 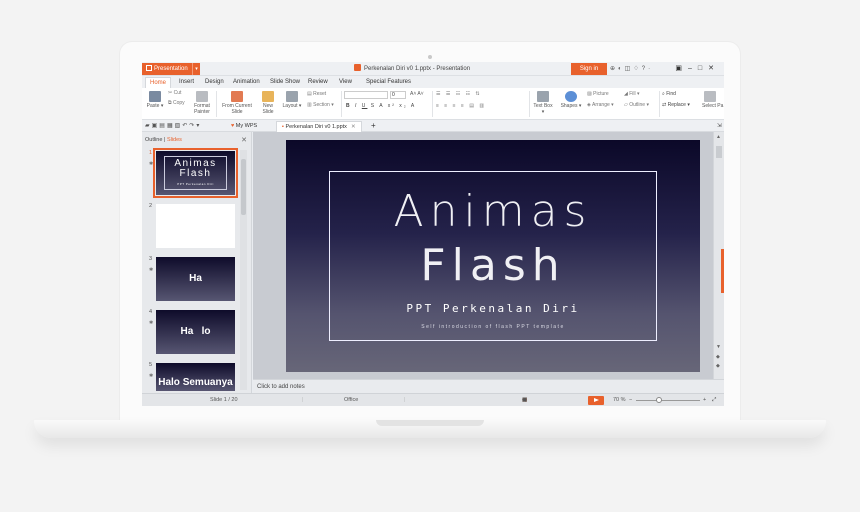 What do you see at coordinates (195, 377) in the screenshot?
I see `slide-thumbnail-5: Halo Semuanya` at bounding box center [195, 377].